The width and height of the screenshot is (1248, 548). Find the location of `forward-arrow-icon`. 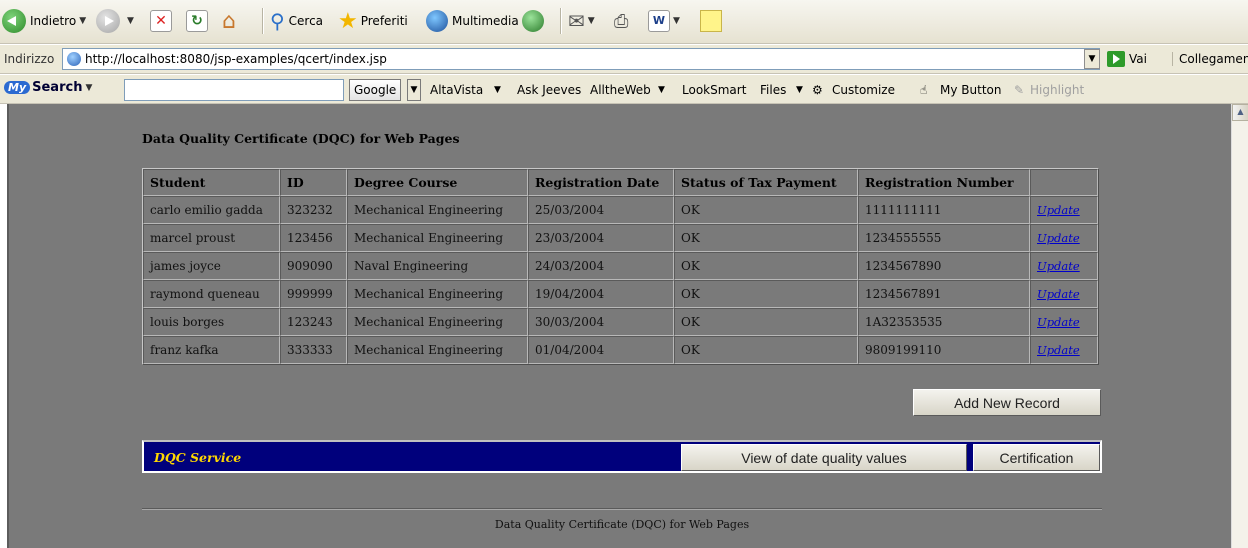

forward-arrow-icon is located at coordinates (108, 21).